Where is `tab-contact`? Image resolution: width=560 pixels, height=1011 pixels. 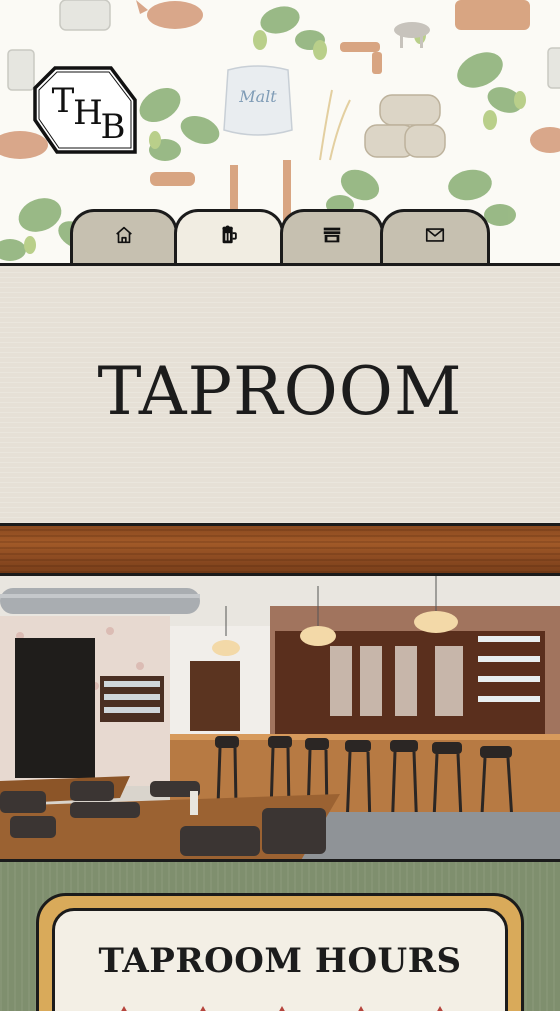 tab-contact is located at coordinates (435, 236).